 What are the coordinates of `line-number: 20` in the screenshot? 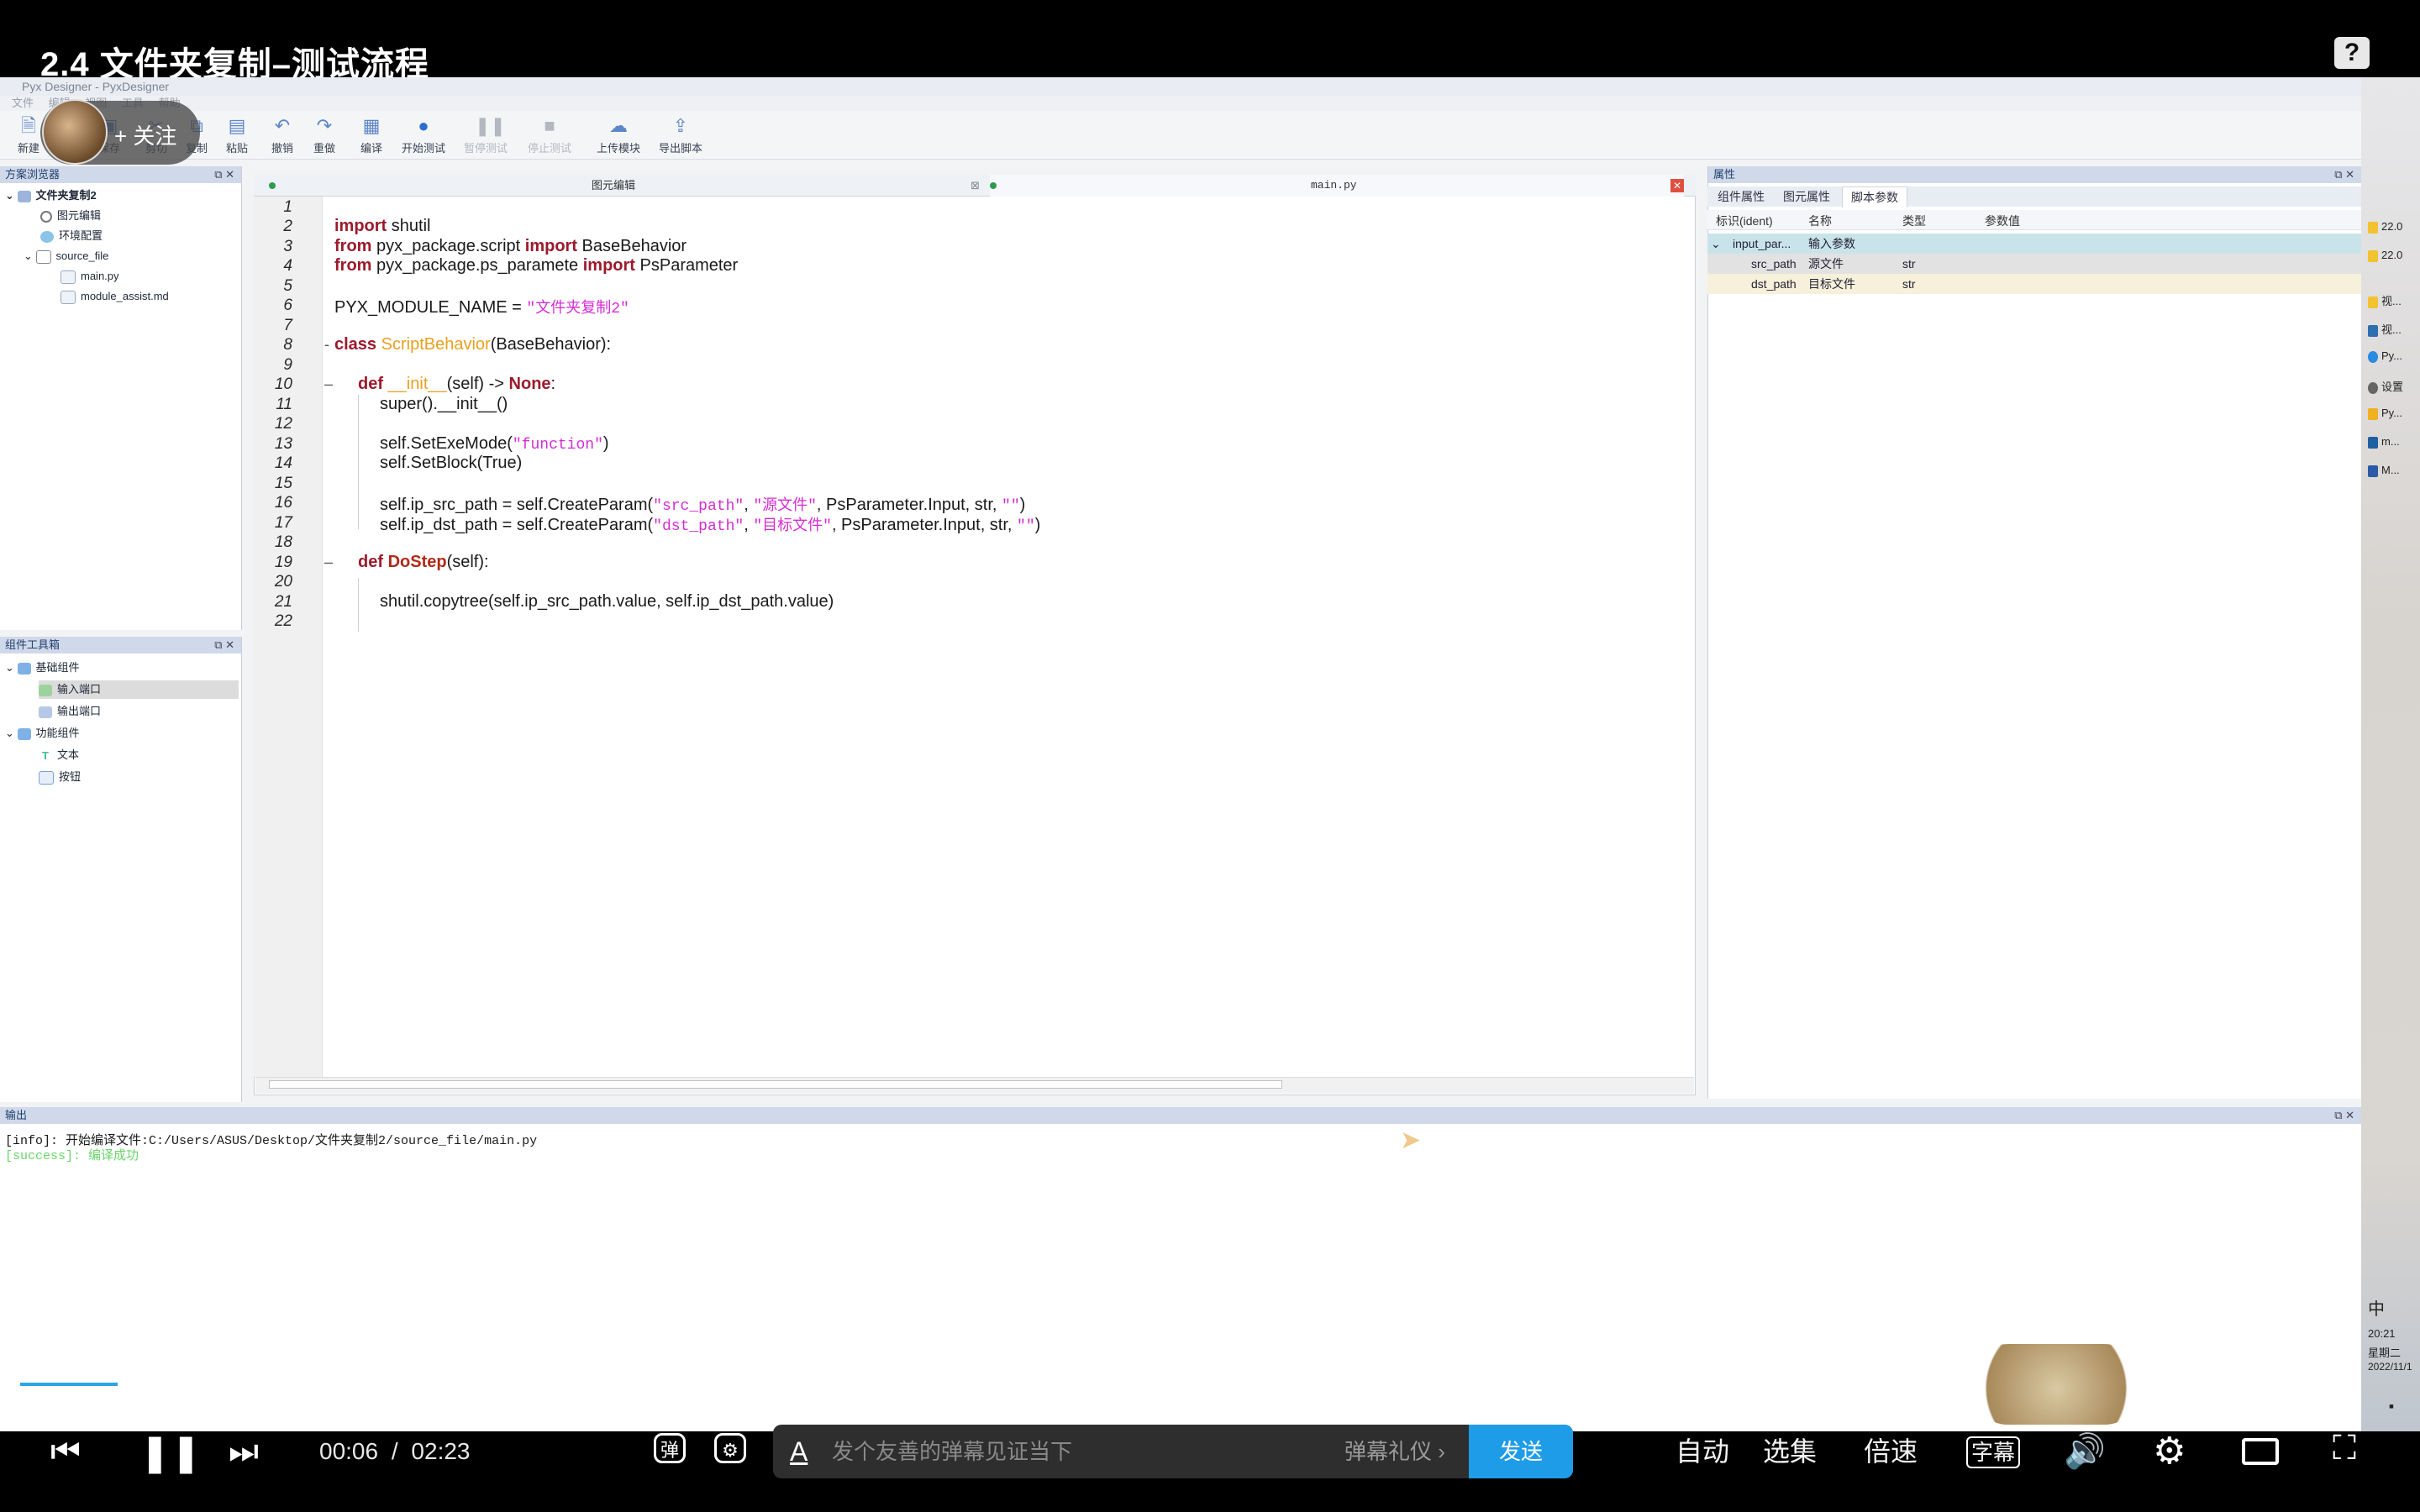 It's located at (283, 582).